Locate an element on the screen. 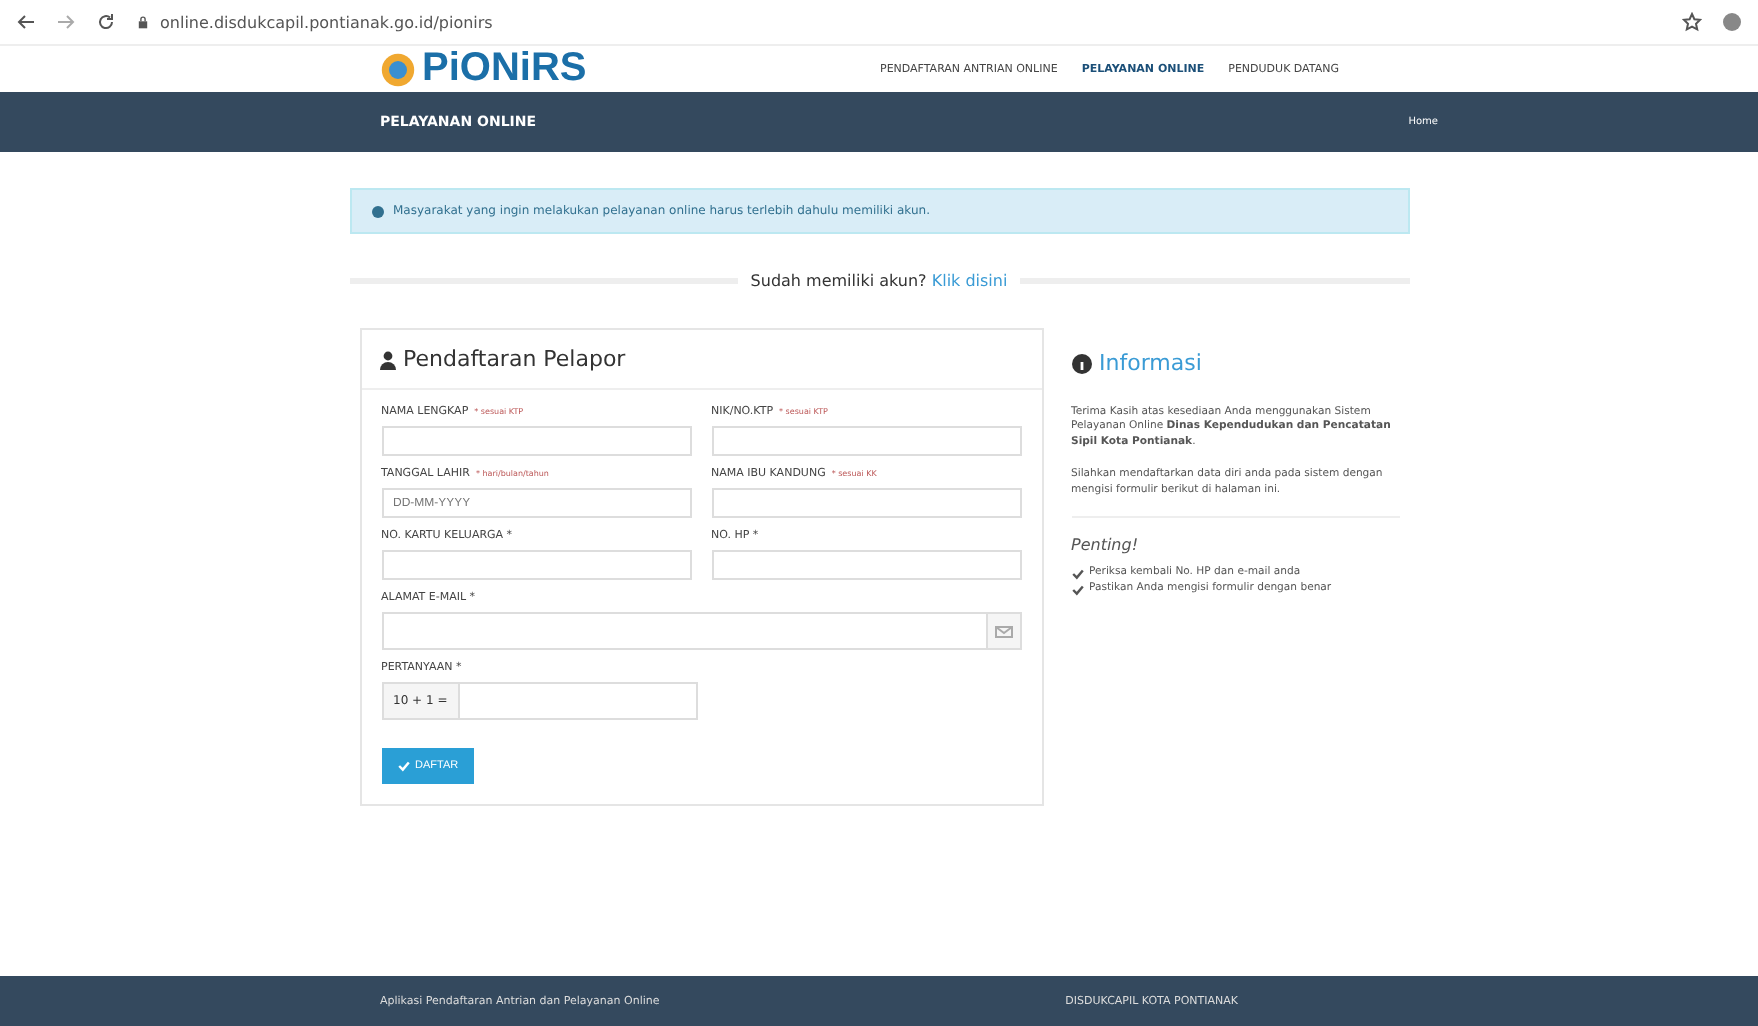 The width and height of the screenshot is (1758, 1026). logo-icon is located at coordinates (398, 69).